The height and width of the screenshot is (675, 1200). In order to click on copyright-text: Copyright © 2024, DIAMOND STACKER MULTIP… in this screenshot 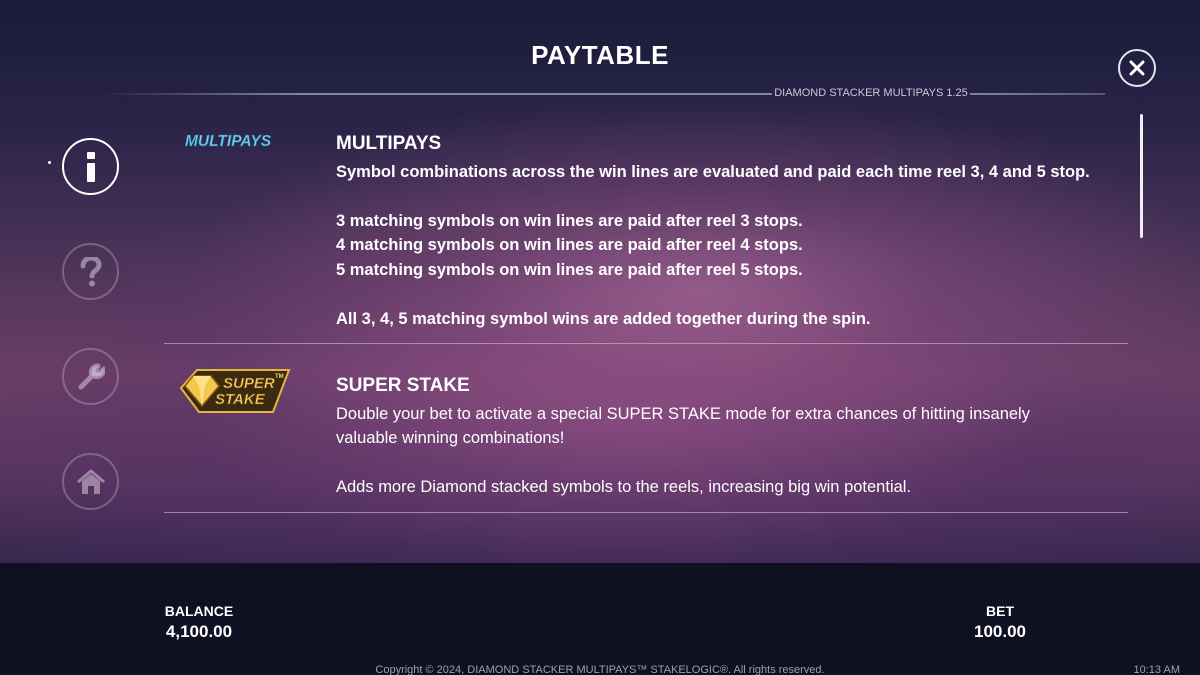, I will do `click(600, 669)`.